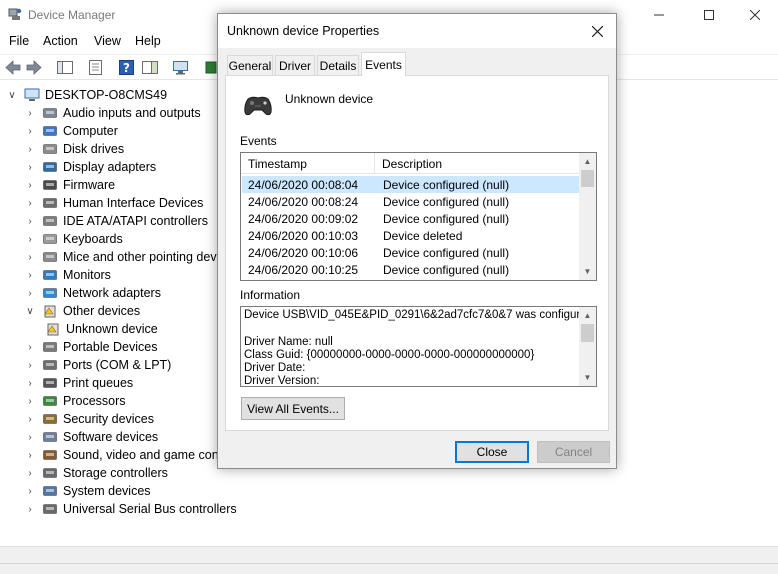  Describe the element at coordinates (755, 15) in the screenshot. I see `window-close-button` at that location.